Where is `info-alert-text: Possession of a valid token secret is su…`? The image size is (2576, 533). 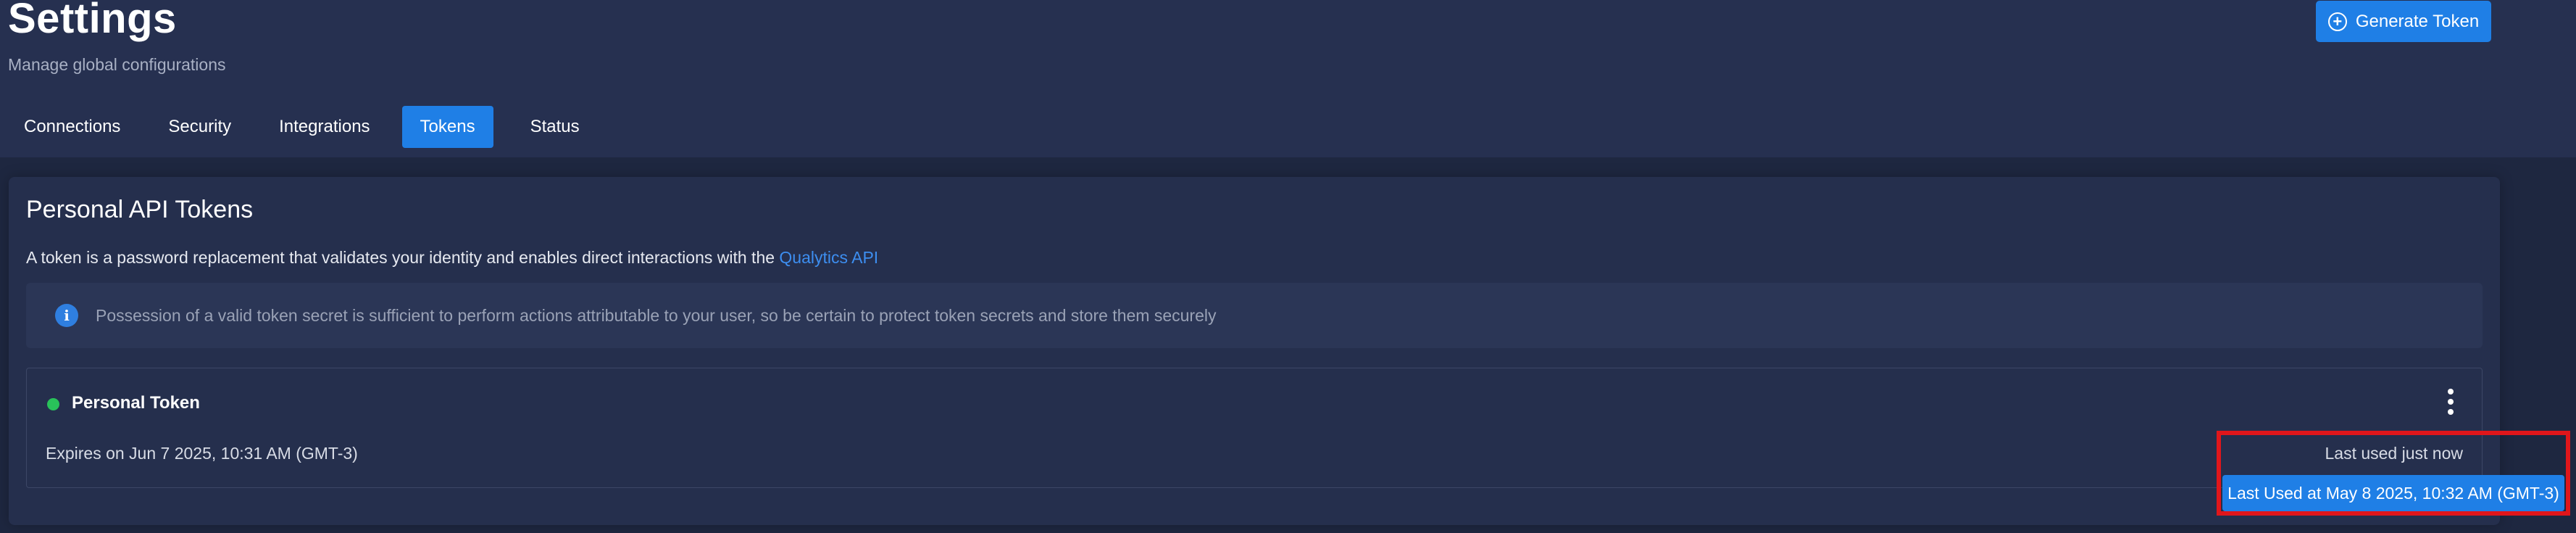 info-alert-text: Possession of a valid token secret is su… is located at coordinates (656, 315).